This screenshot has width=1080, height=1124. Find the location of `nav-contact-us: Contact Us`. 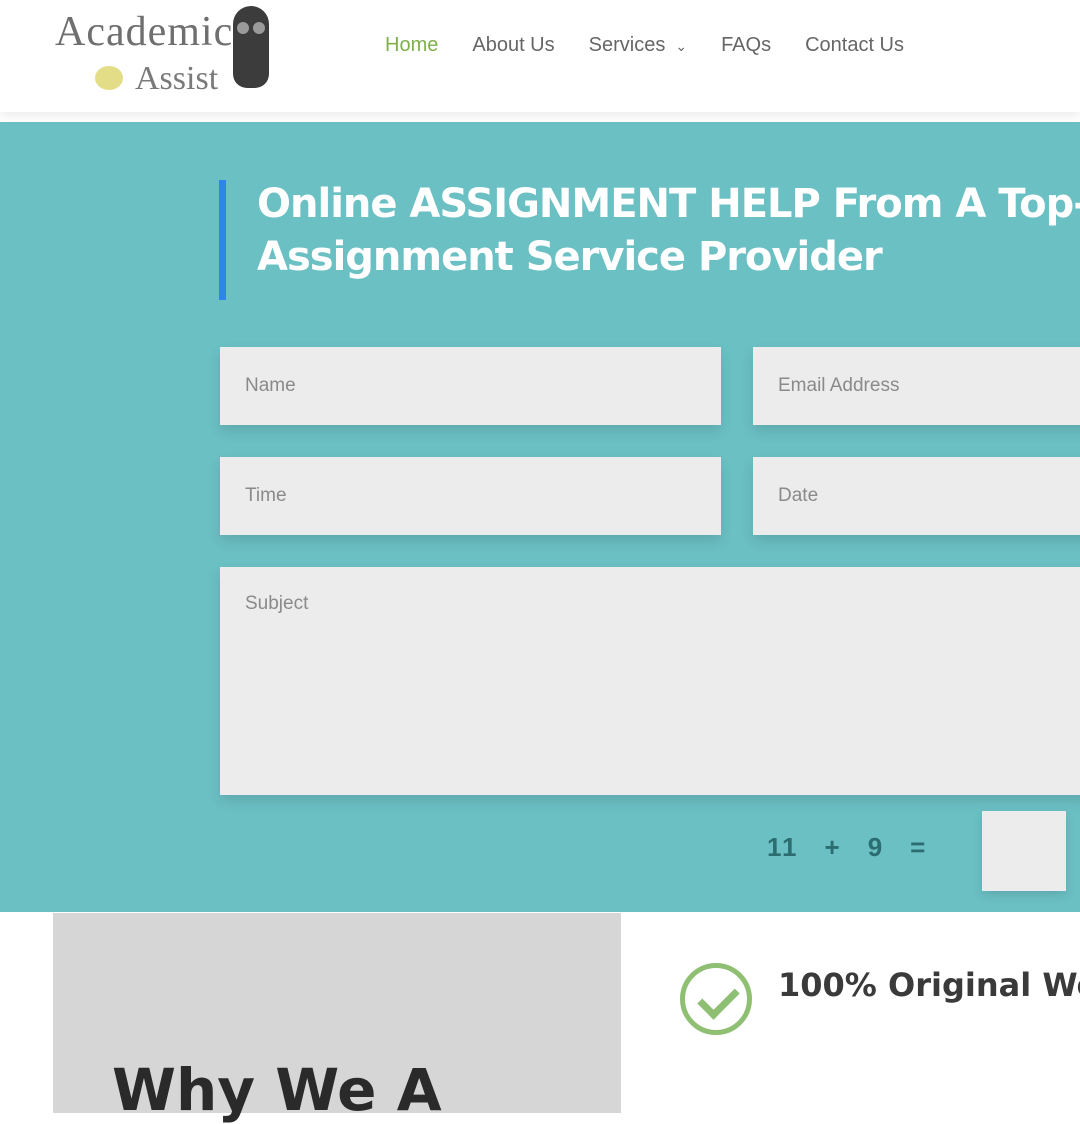

nav-contact-us: Contact Us is located at coordinates (854, 45).